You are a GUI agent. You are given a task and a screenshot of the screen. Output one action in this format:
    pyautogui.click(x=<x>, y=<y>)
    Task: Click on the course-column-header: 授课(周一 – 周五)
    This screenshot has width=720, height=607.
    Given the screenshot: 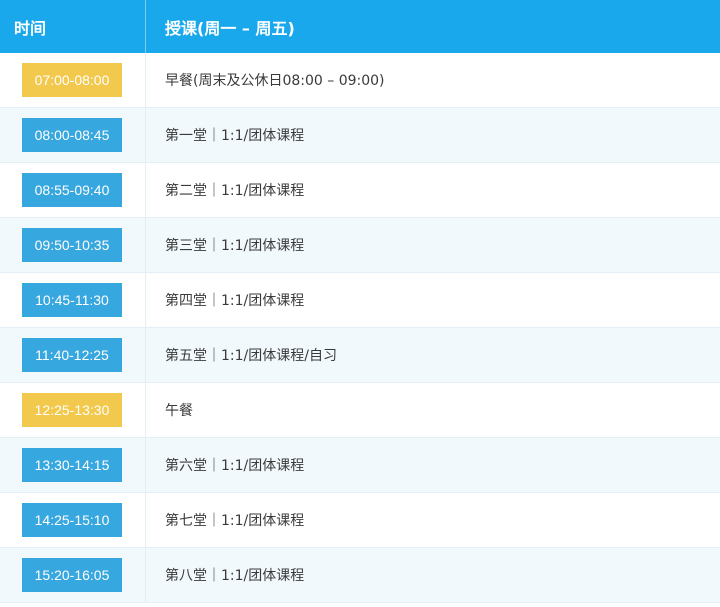 What is the action you would take?
    pyautogui.click(x=230, y=28)
    